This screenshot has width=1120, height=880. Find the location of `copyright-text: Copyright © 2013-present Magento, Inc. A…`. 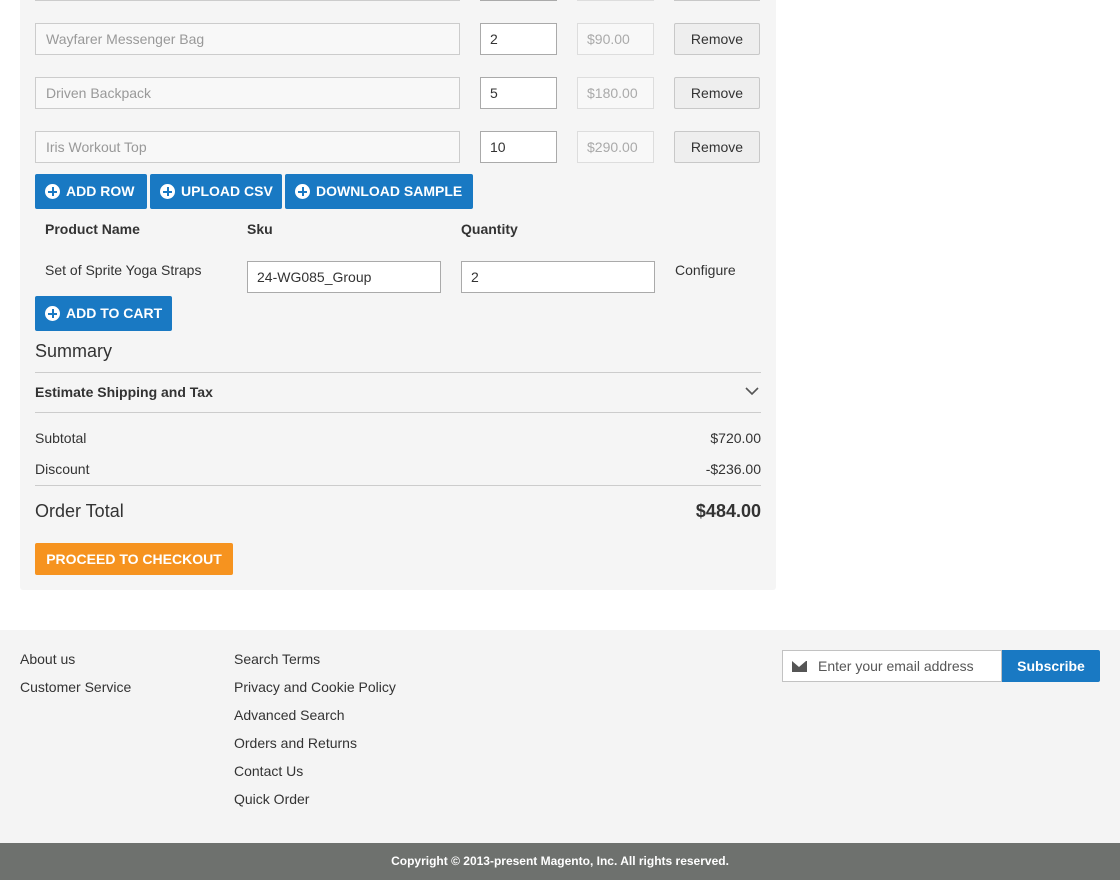

copyright-text: Copyright © 2013-present Magento, Inc. A… is located at coordinates (560, 861).